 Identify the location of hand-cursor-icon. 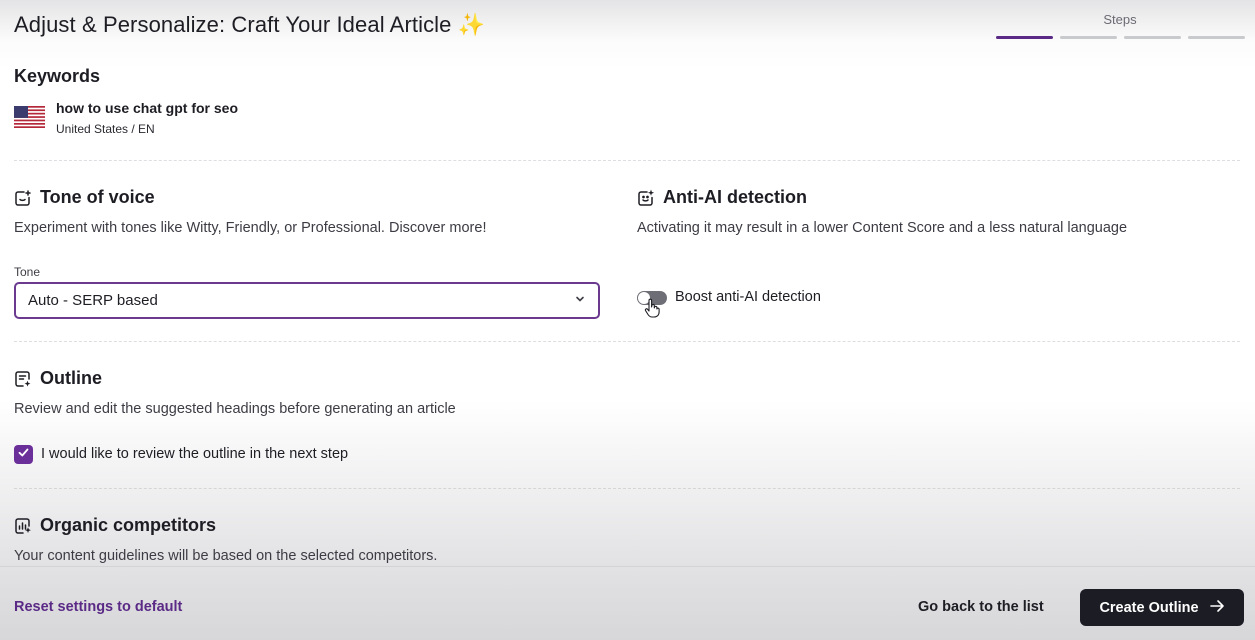
(652, 308).